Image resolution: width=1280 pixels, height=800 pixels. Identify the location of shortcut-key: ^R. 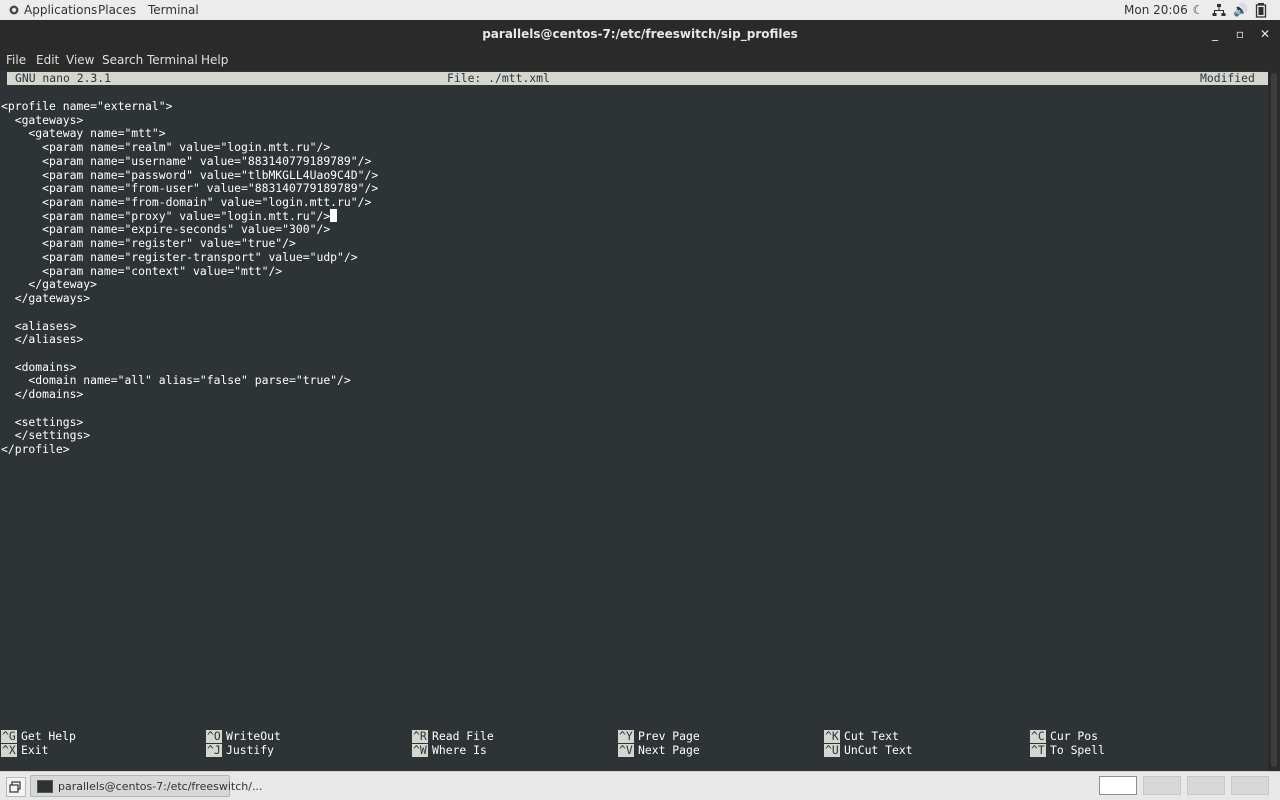
(420, 736).